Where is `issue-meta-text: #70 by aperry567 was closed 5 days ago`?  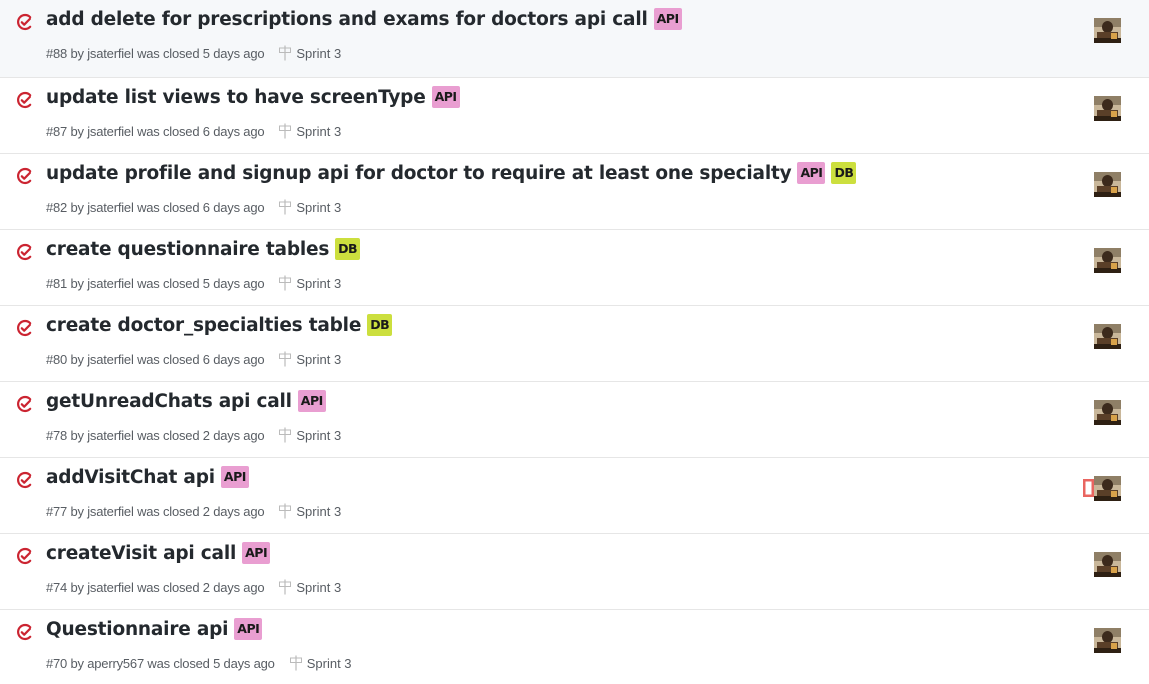
issue-meta-text: #70 by aperry567 was closed 5 days ago is located at coordinates (160, 663).